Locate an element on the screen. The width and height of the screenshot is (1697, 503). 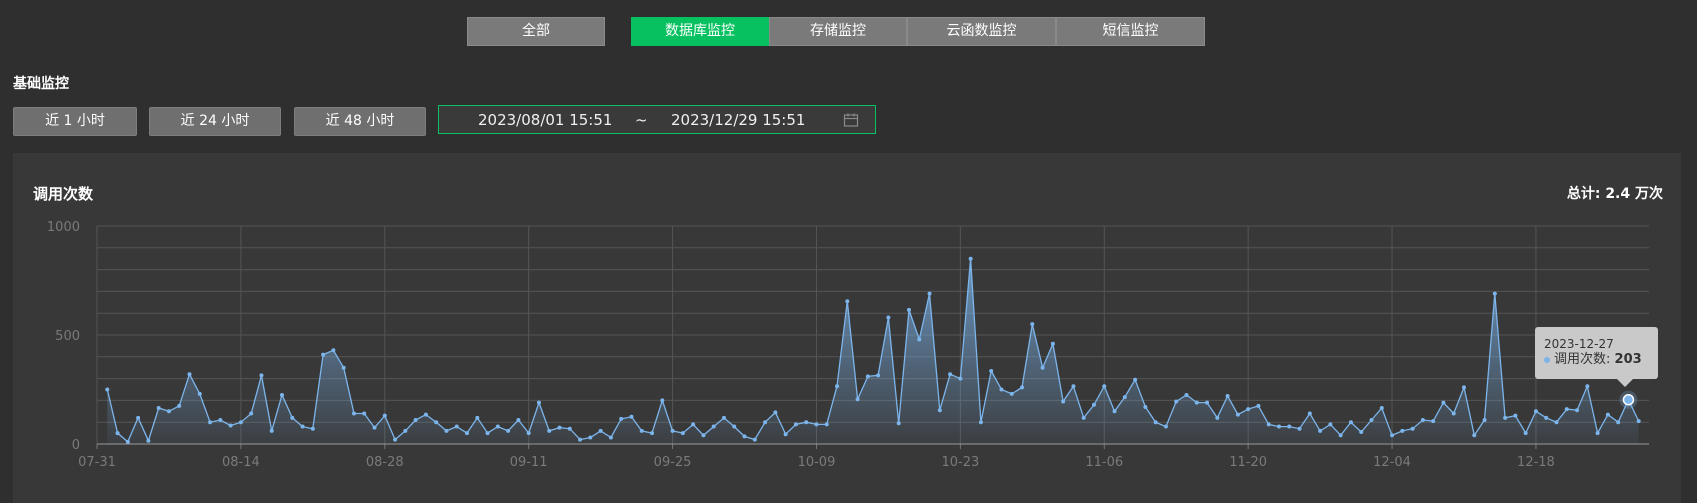
x-tick-label: 07-31 is located at coordinates (97, 462).